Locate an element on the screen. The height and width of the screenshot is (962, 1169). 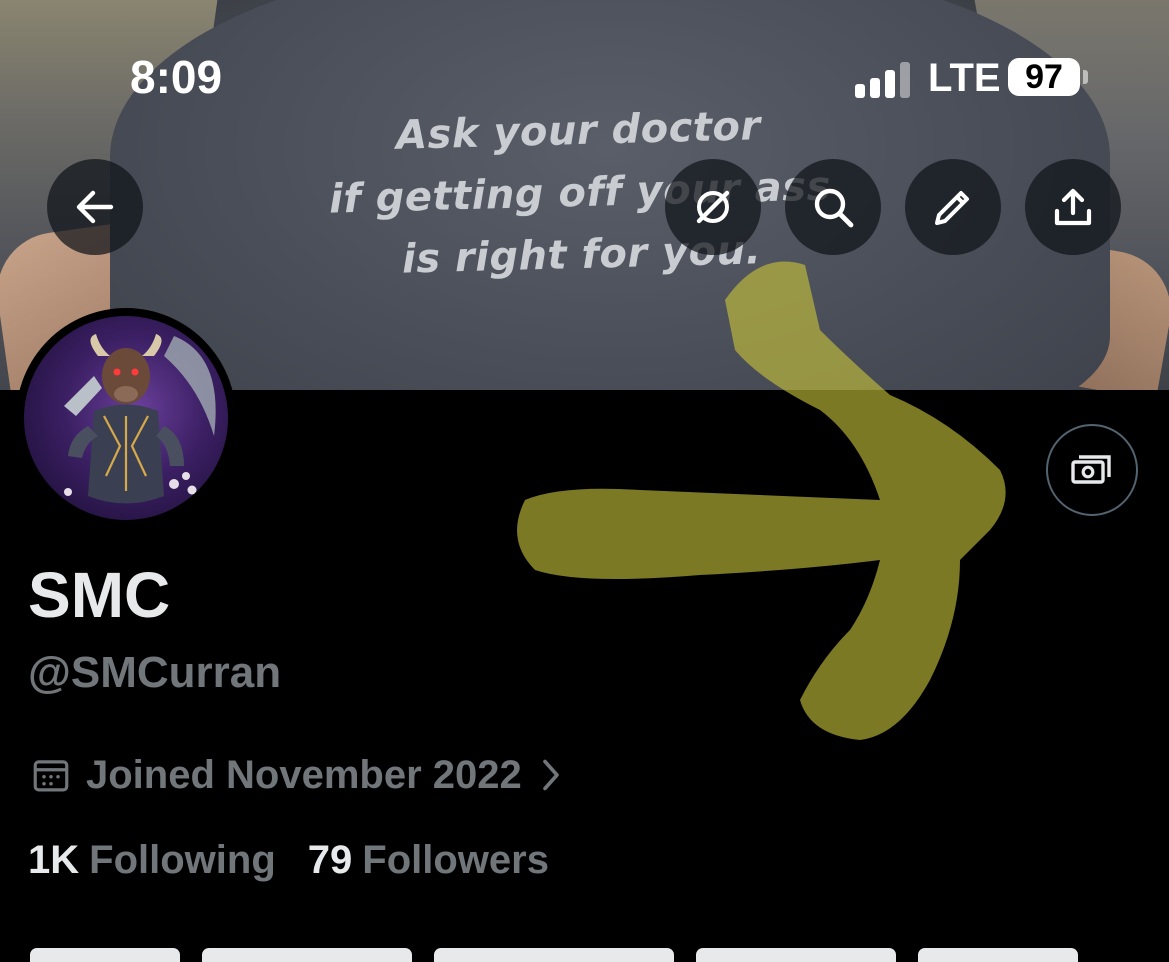
share-upload-icon is located at coordinates (1073, 207).